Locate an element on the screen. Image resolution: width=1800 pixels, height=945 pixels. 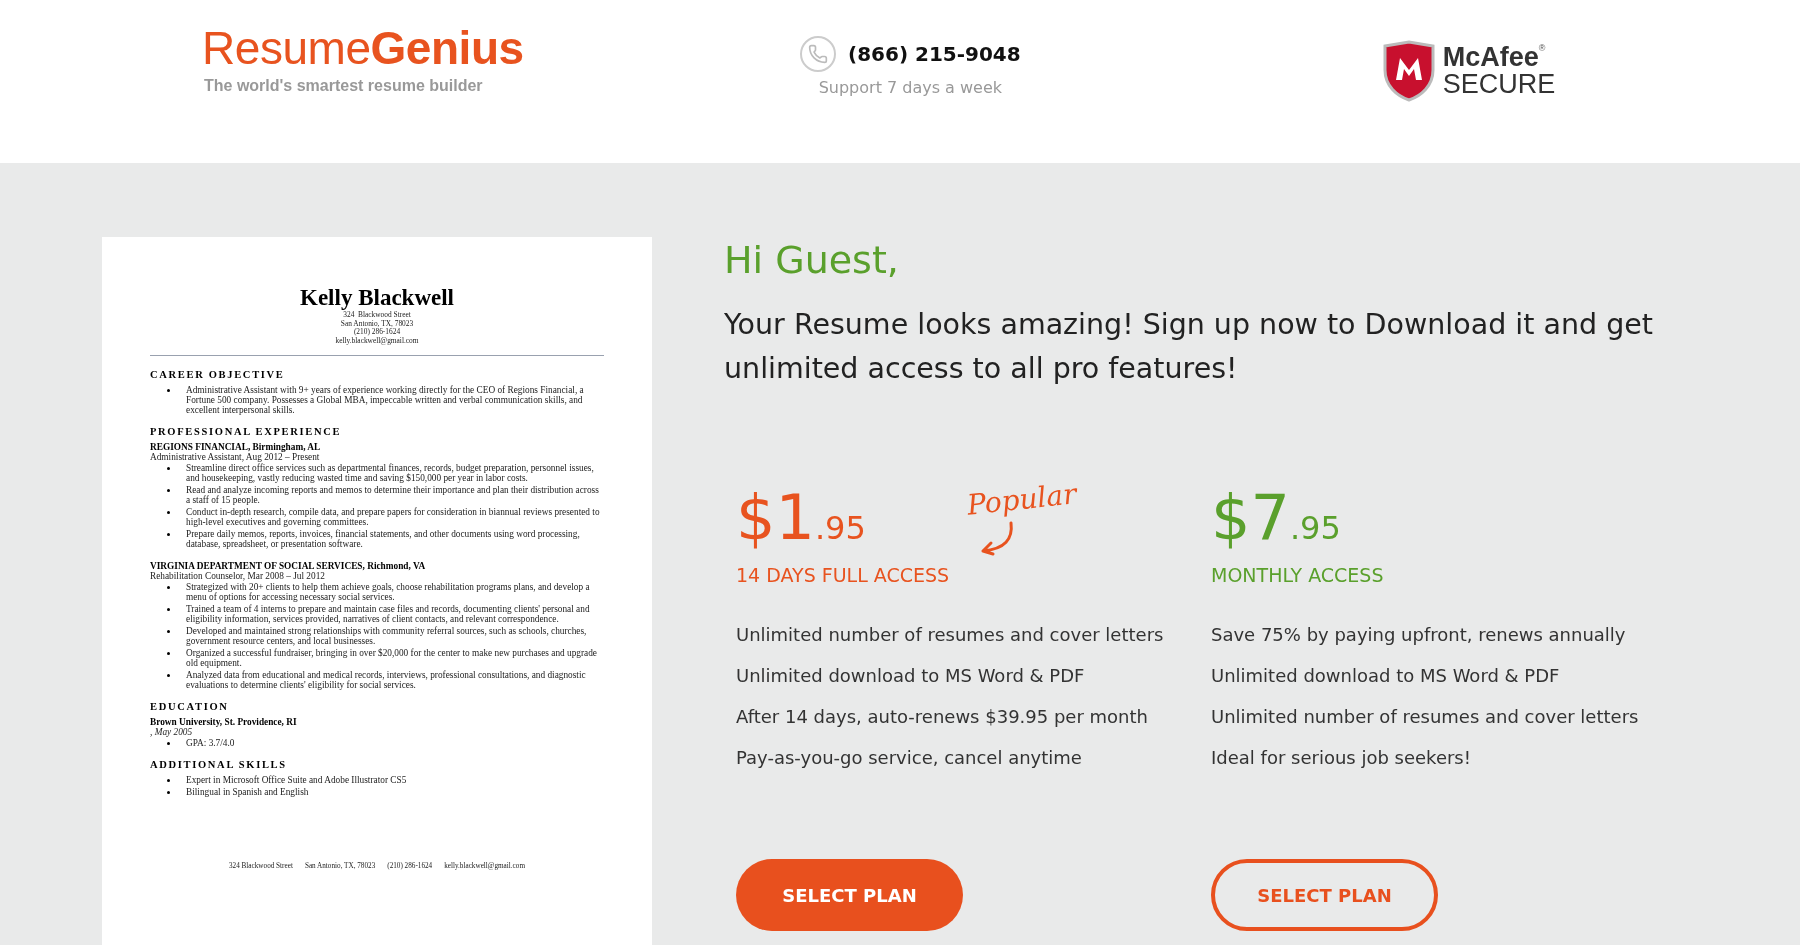
bullet-text: Streamline direct office services such as departmental finances, records, budget preparation, personnel issues, and housekeeping, vastly reducing wasted time and saving $150,000 per year in labor costs. is located at coordinates (390, 473).